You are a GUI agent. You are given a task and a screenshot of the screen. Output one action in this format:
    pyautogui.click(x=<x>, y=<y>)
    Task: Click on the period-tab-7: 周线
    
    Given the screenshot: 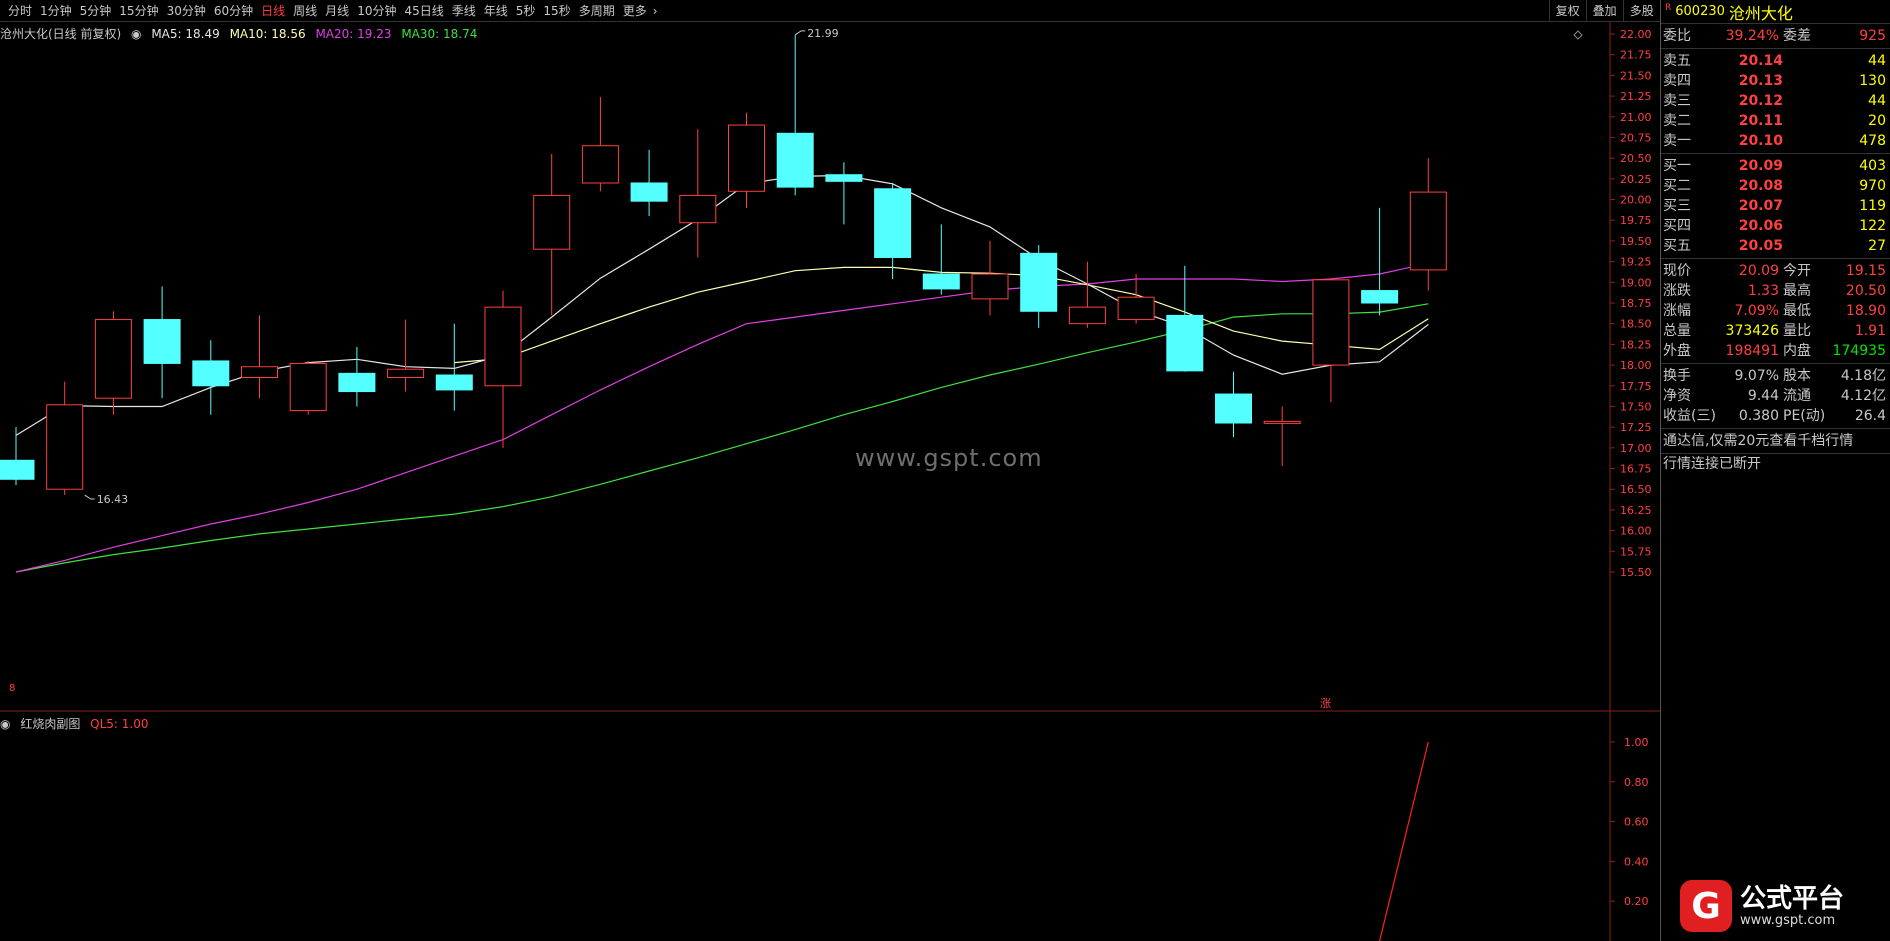 What is the action you would take?
    pyautogui.click(x=305, y=11)
    